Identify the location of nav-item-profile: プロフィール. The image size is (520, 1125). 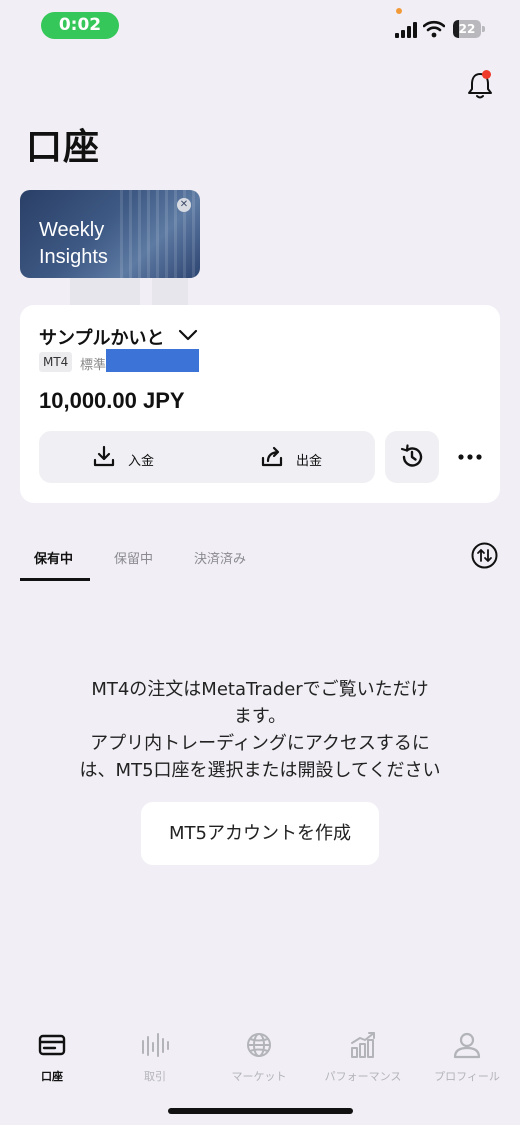
(467, 1057).